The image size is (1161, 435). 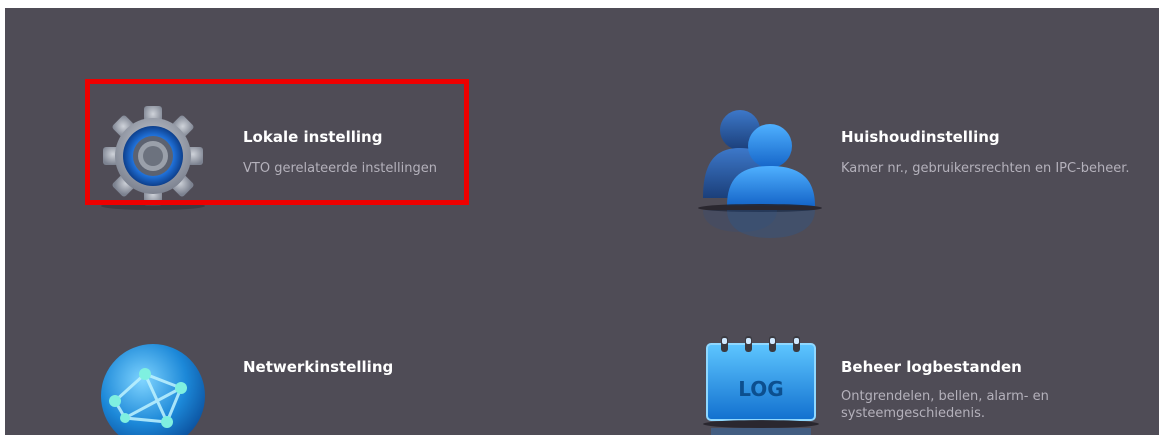 I want to click on users-icon, so click(x=762, y=172).